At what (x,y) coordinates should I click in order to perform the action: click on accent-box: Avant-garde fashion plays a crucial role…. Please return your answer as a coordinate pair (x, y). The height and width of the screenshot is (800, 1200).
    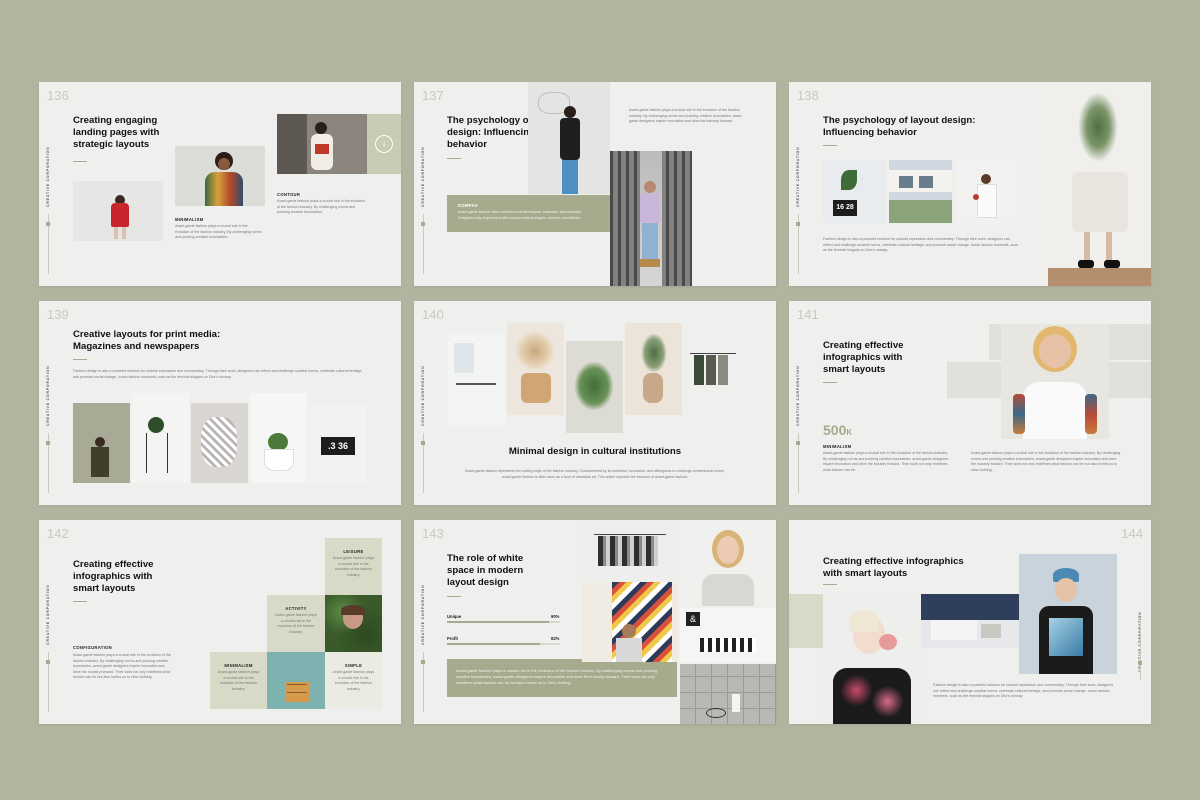
    Looking at the image, I should click on (562, 678).